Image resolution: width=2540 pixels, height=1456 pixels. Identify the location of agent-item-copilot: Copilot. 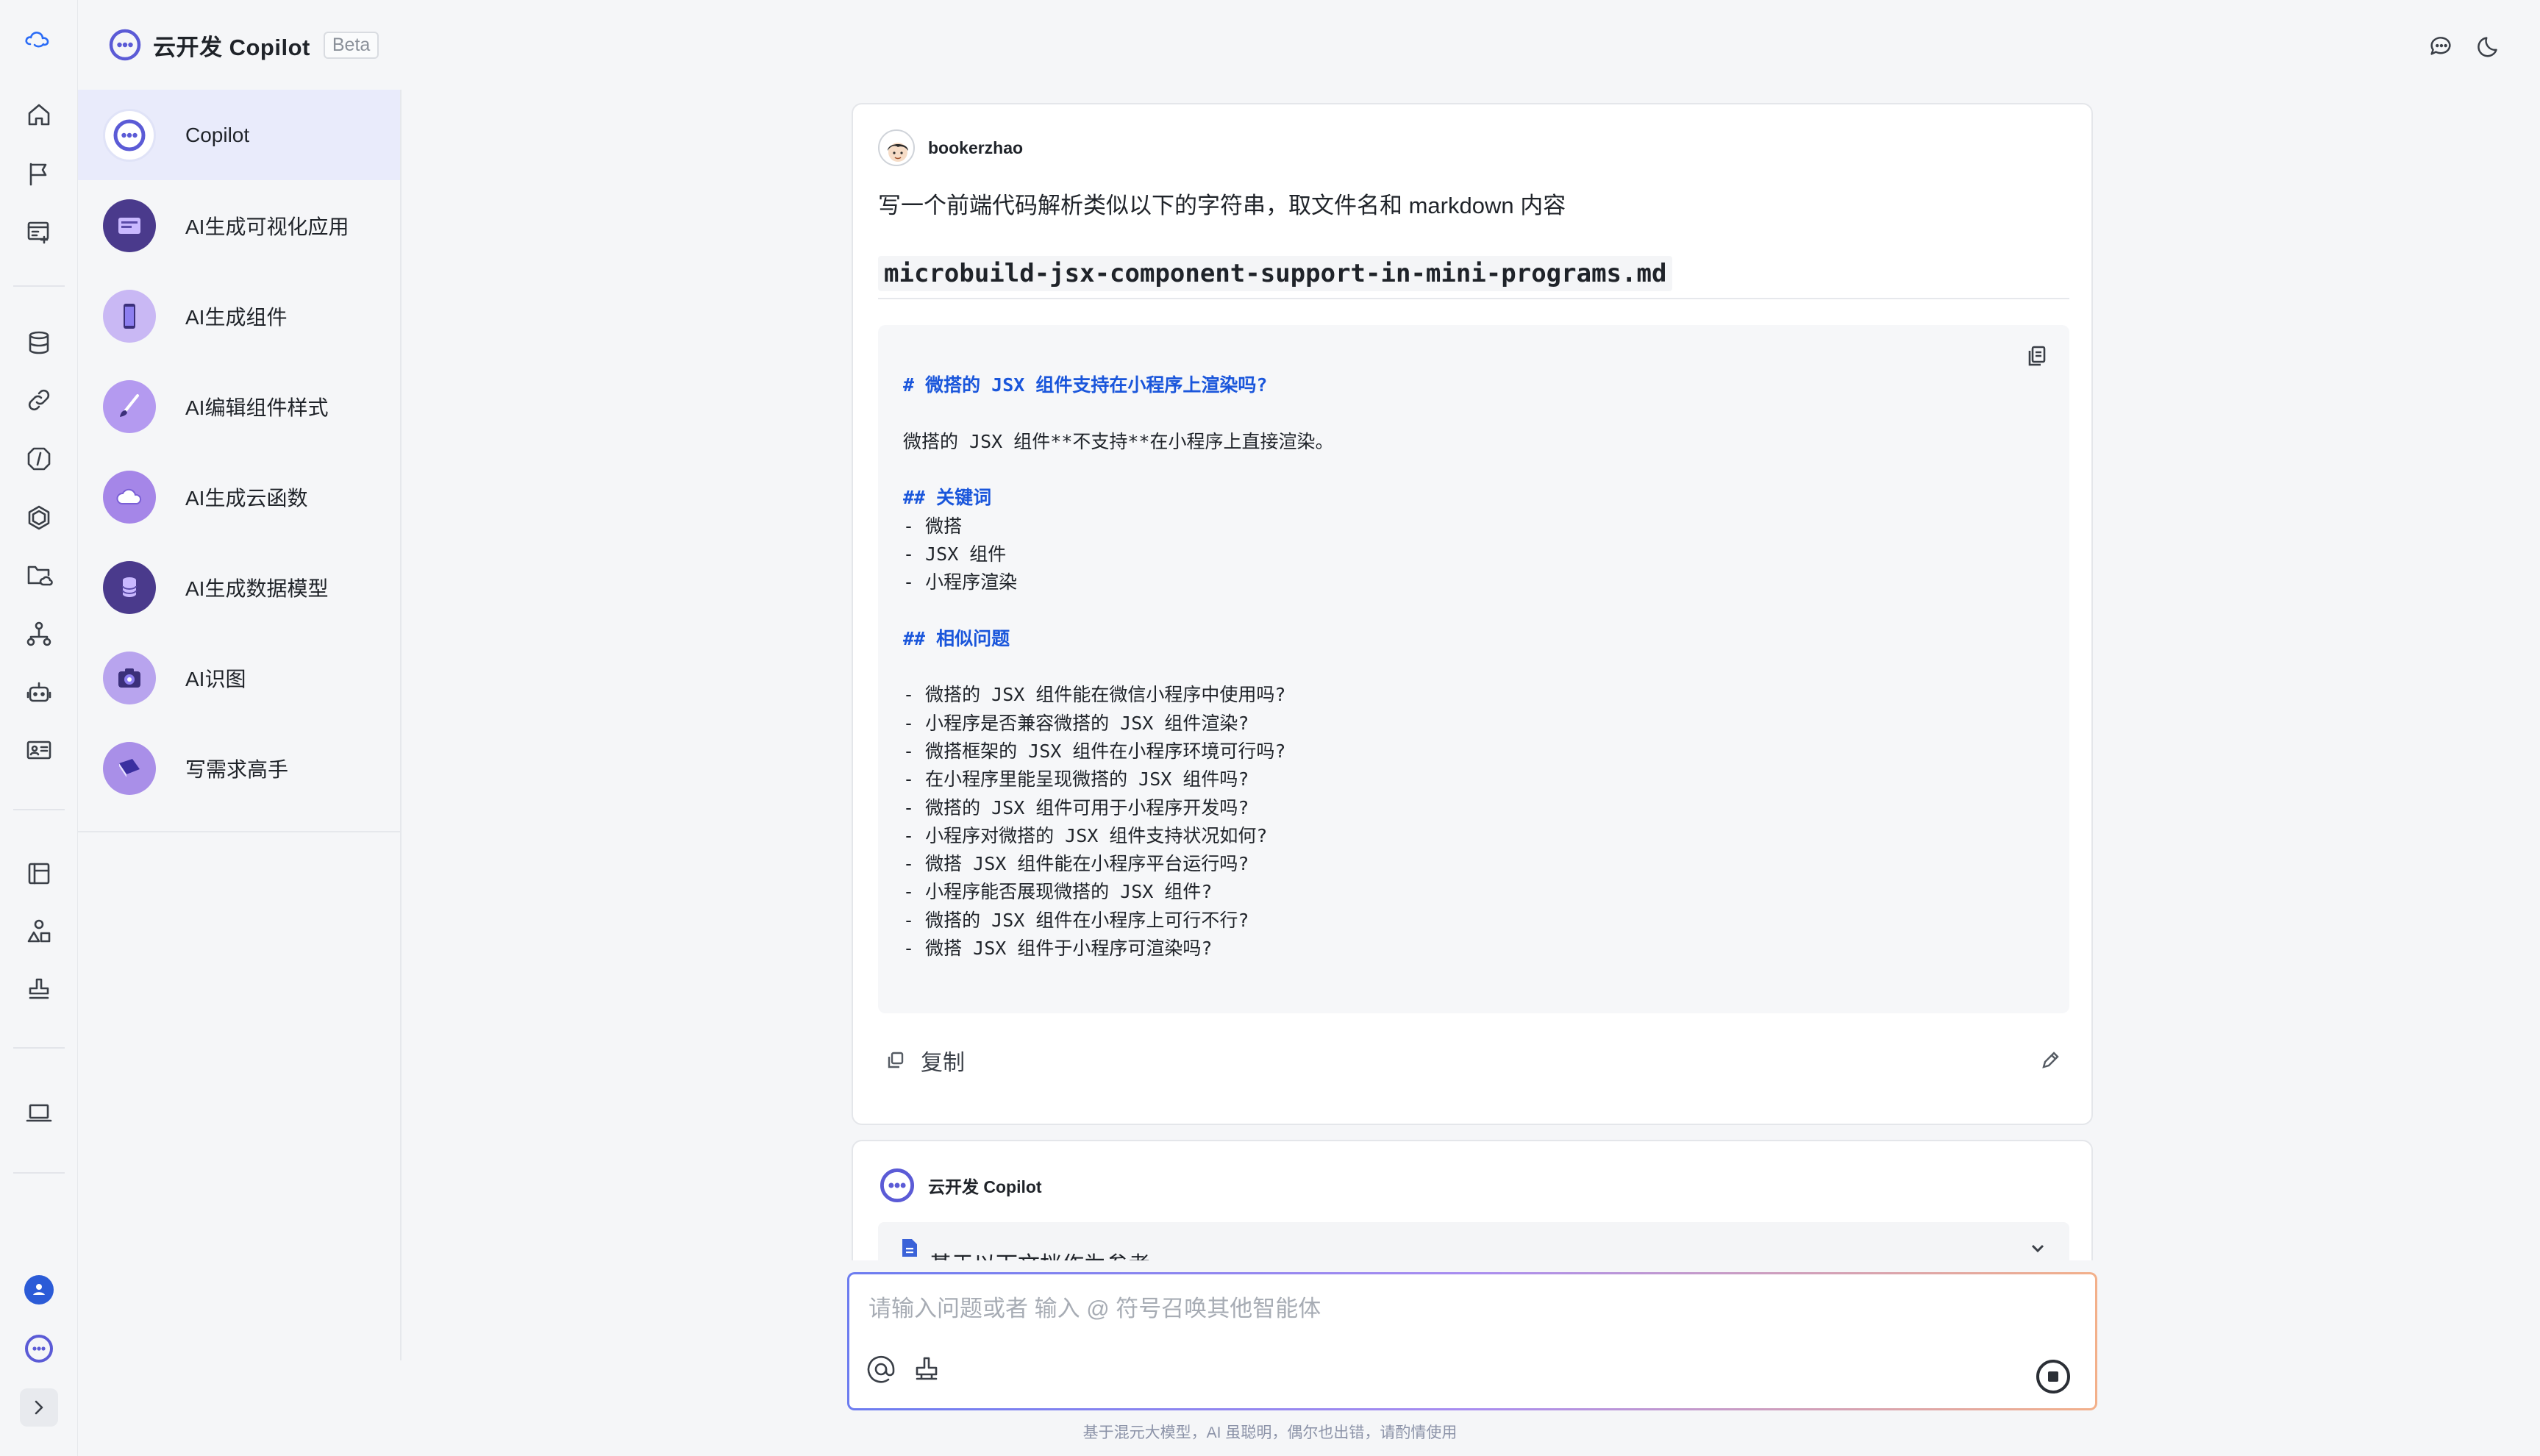
(239, 135).